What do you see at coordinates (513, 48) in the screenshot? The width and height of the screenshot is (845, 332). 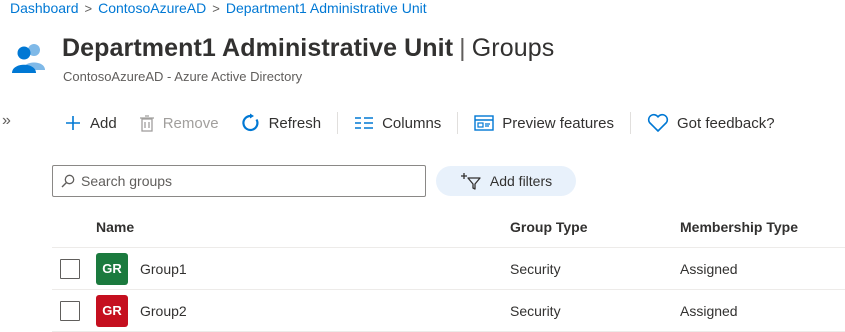 I see `page-section: Groups` at bounding box center [513, 48].